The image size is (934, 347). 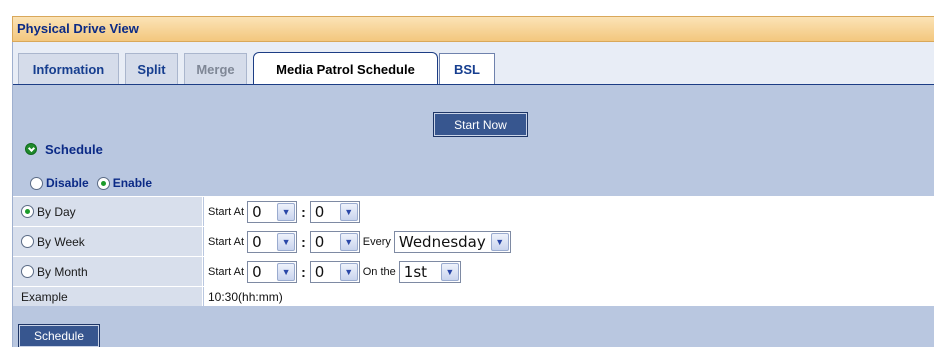 What do you see at coordinates (569, 296) in the screenshot?
I see `example-value: 10:30(hh:mm)` at bounding box center [569, 296].